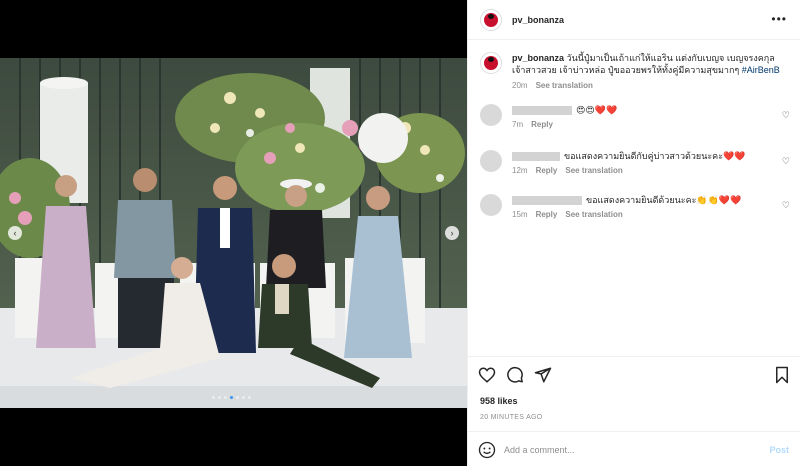 This screenshot has width=800, height=466. I want to click on post-header: pv_bonanza •••, so click(634, 20).